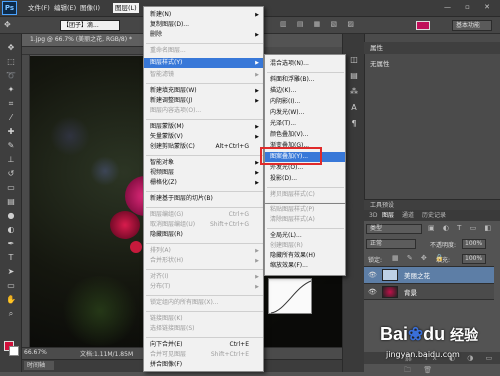 This screenshot has height=376, width=500. What do you see at coordinates (162, 162) in the screenshot?
I see `menu-item-label: 智能对象` at bounding box center [162, 162].